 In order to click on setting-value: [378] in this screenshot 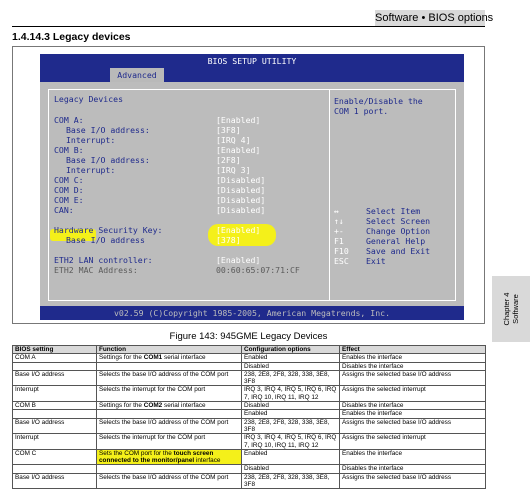, I will do `click(228, 240)`.